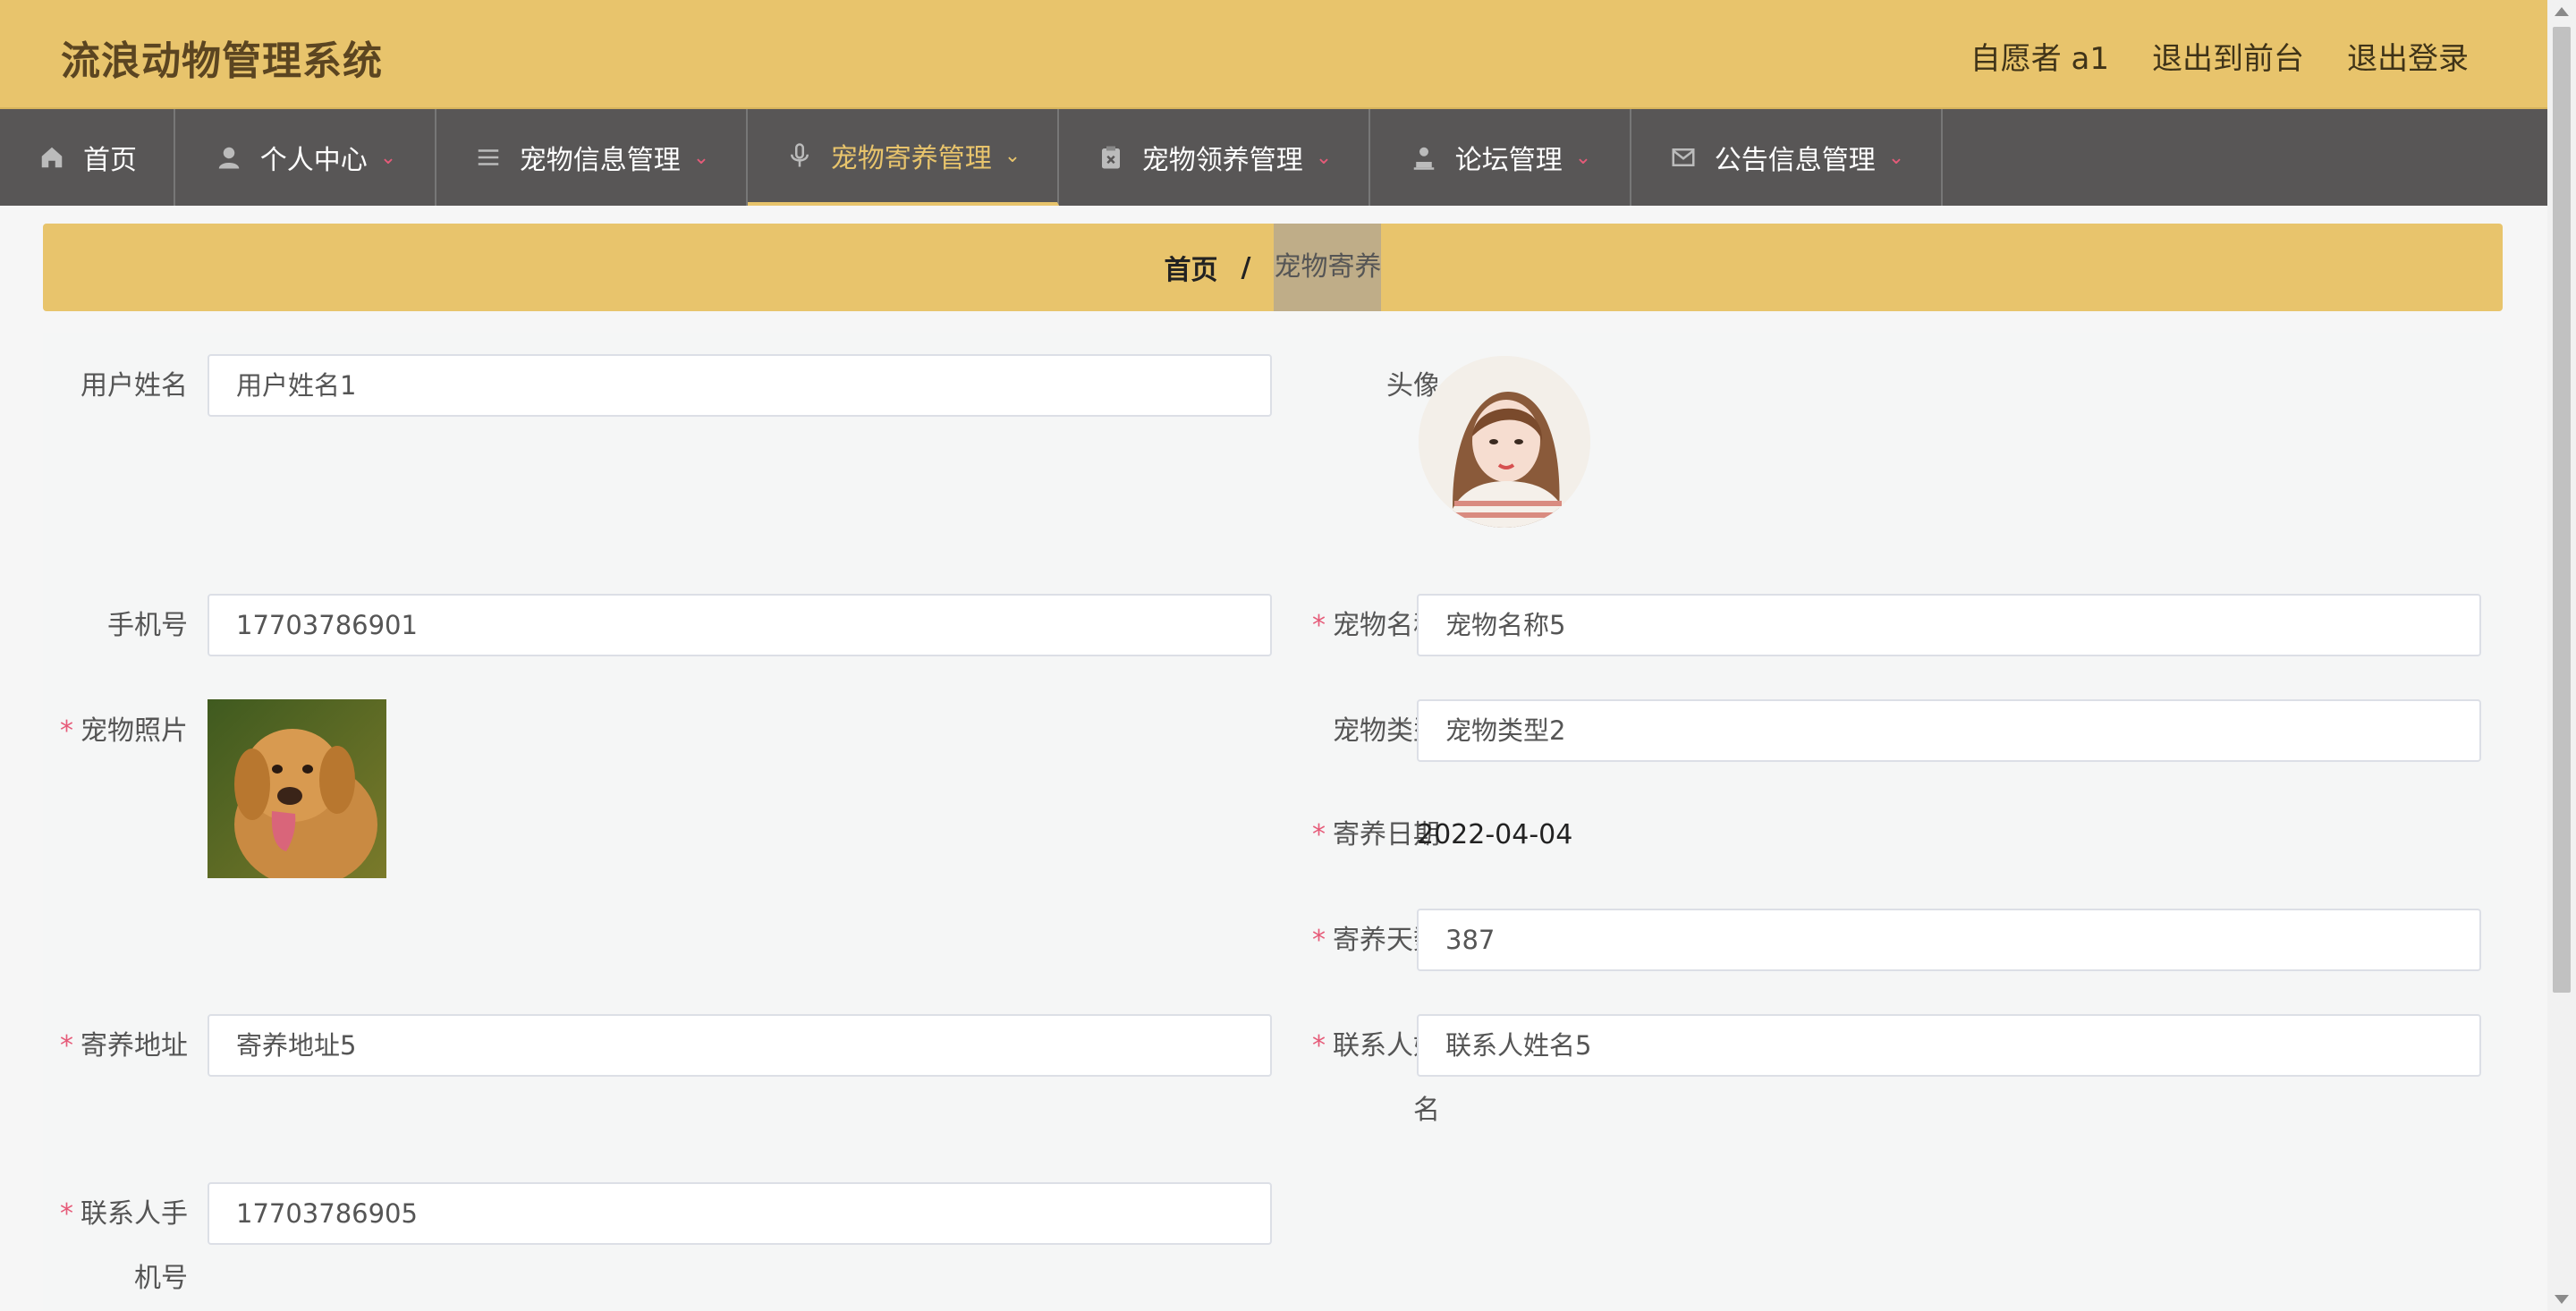 This screenshot has height=1311, width=2576. I want to click on nav-item-pet-info: 宠物信息管理 ⌄, so click(592, 157).